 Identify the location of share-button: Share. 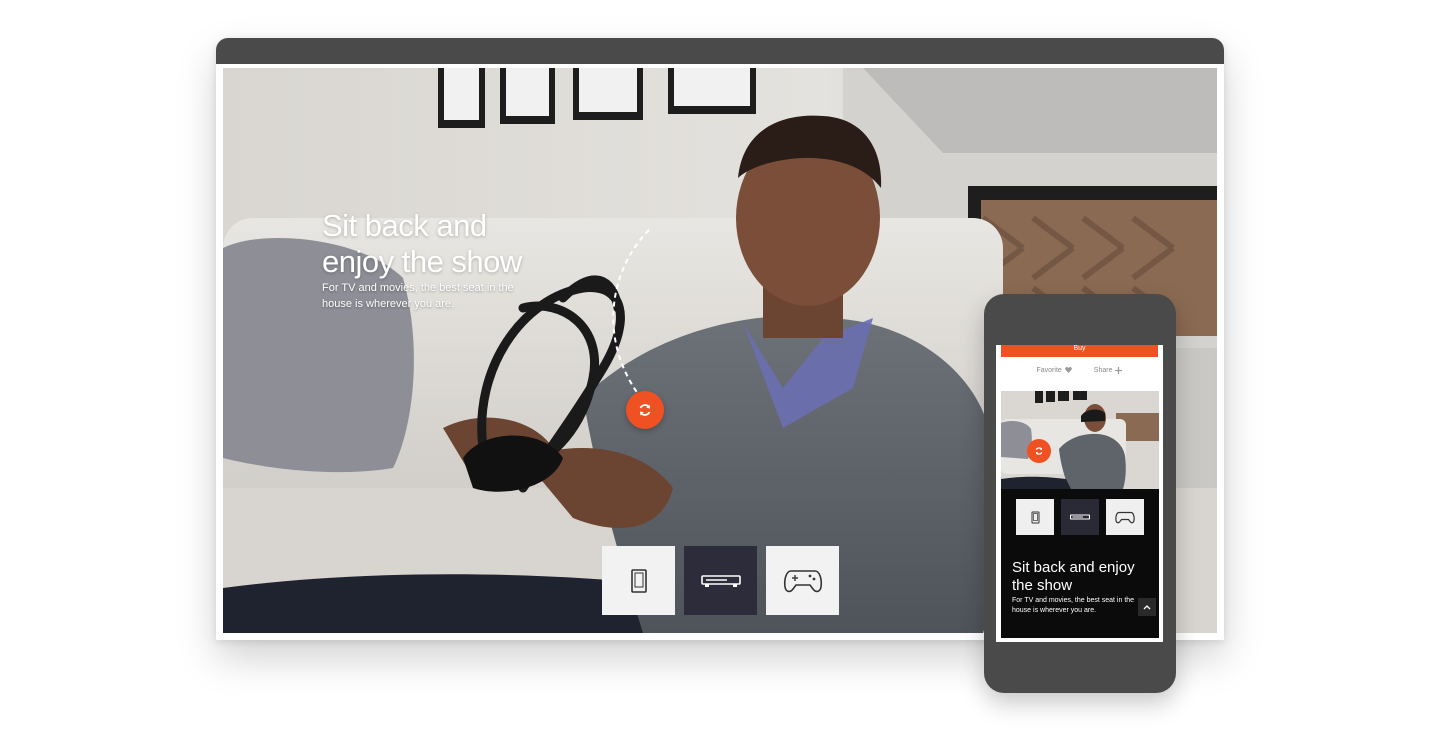
(1108, 370).